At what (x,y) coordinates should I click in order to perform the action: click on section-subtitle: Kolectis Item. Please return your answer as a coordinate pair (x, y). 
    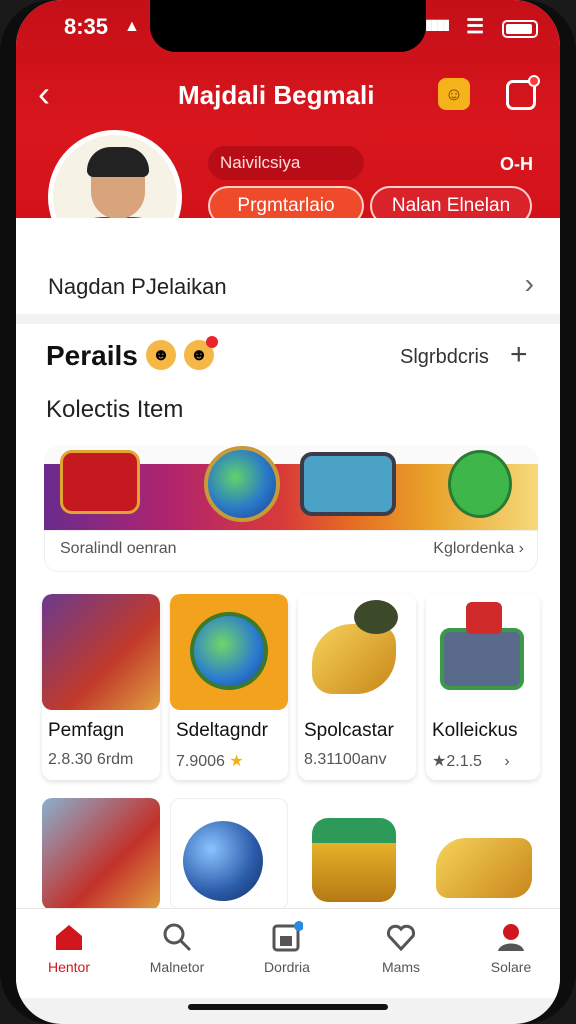
    Looking at the image, I should click on (115, 409).